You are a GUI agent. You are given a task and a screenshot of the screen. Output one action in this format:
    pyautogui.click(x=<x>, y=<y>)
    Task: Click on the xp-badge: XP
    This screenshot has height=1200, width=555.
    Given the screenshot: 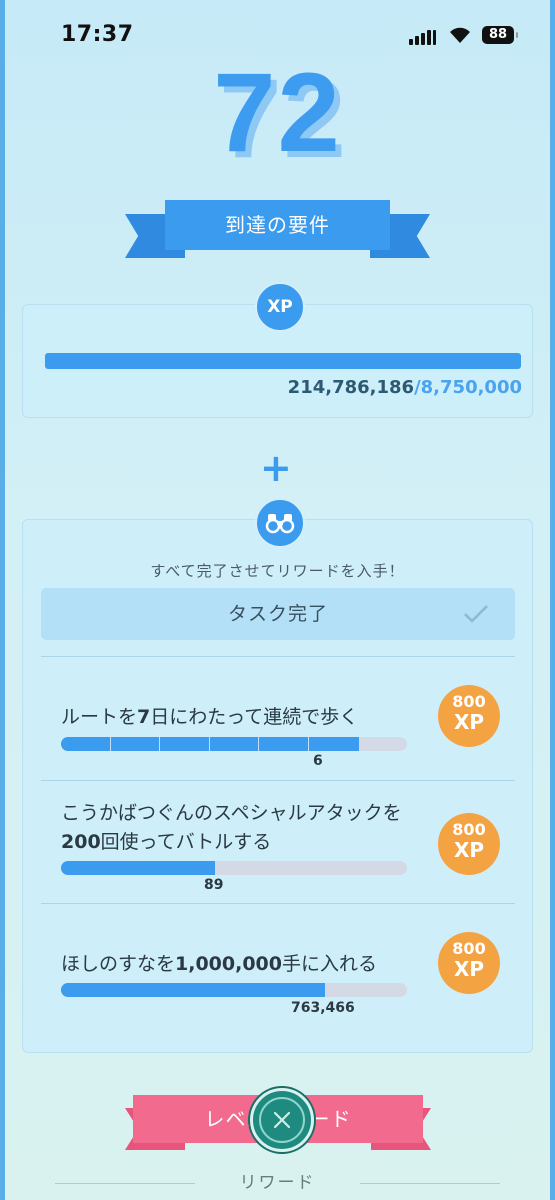 What is the action you would take?
    pyautogui.click(x=280, y=307)
    